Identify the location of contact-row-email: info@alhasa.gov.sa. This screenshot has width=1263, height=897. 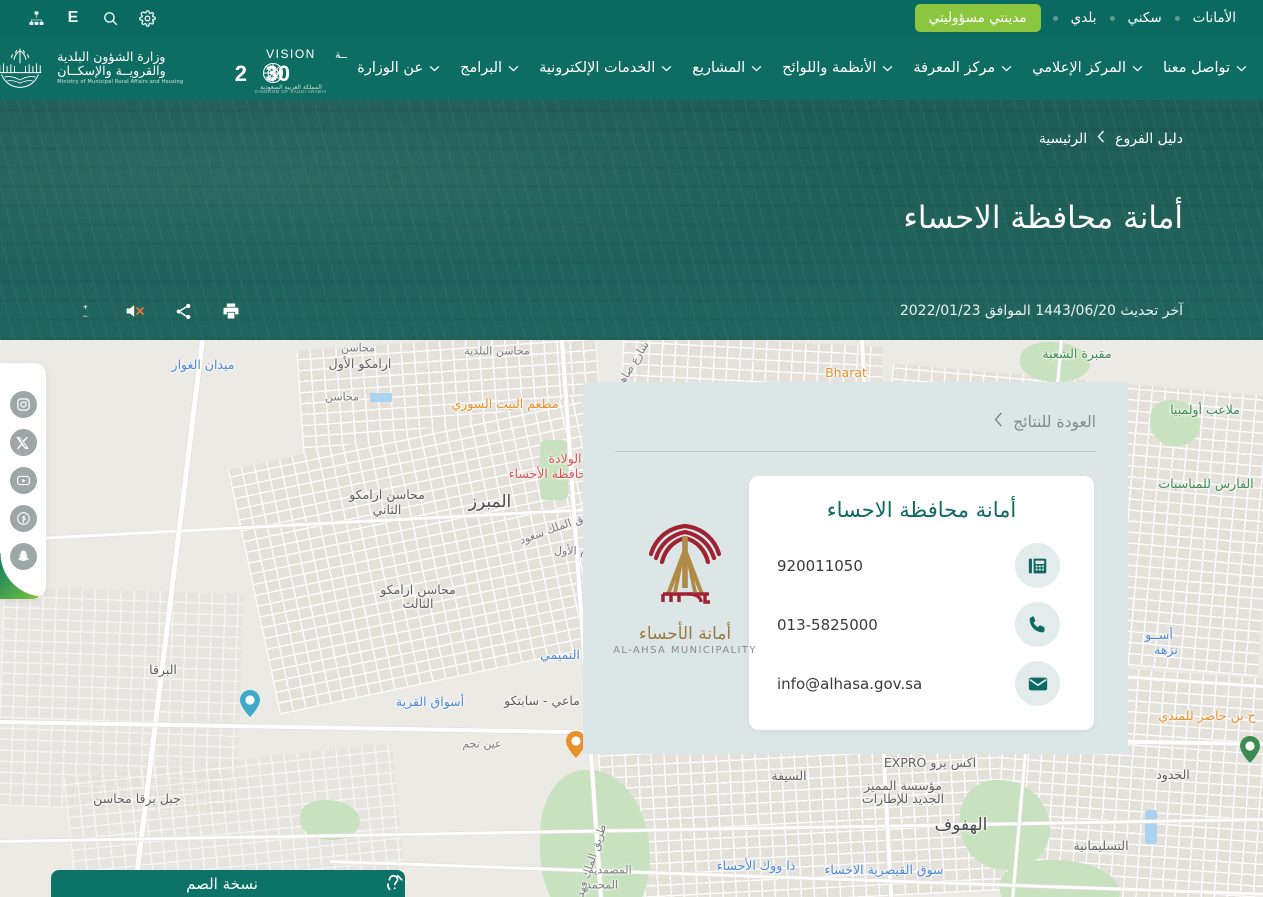
(921, 683).